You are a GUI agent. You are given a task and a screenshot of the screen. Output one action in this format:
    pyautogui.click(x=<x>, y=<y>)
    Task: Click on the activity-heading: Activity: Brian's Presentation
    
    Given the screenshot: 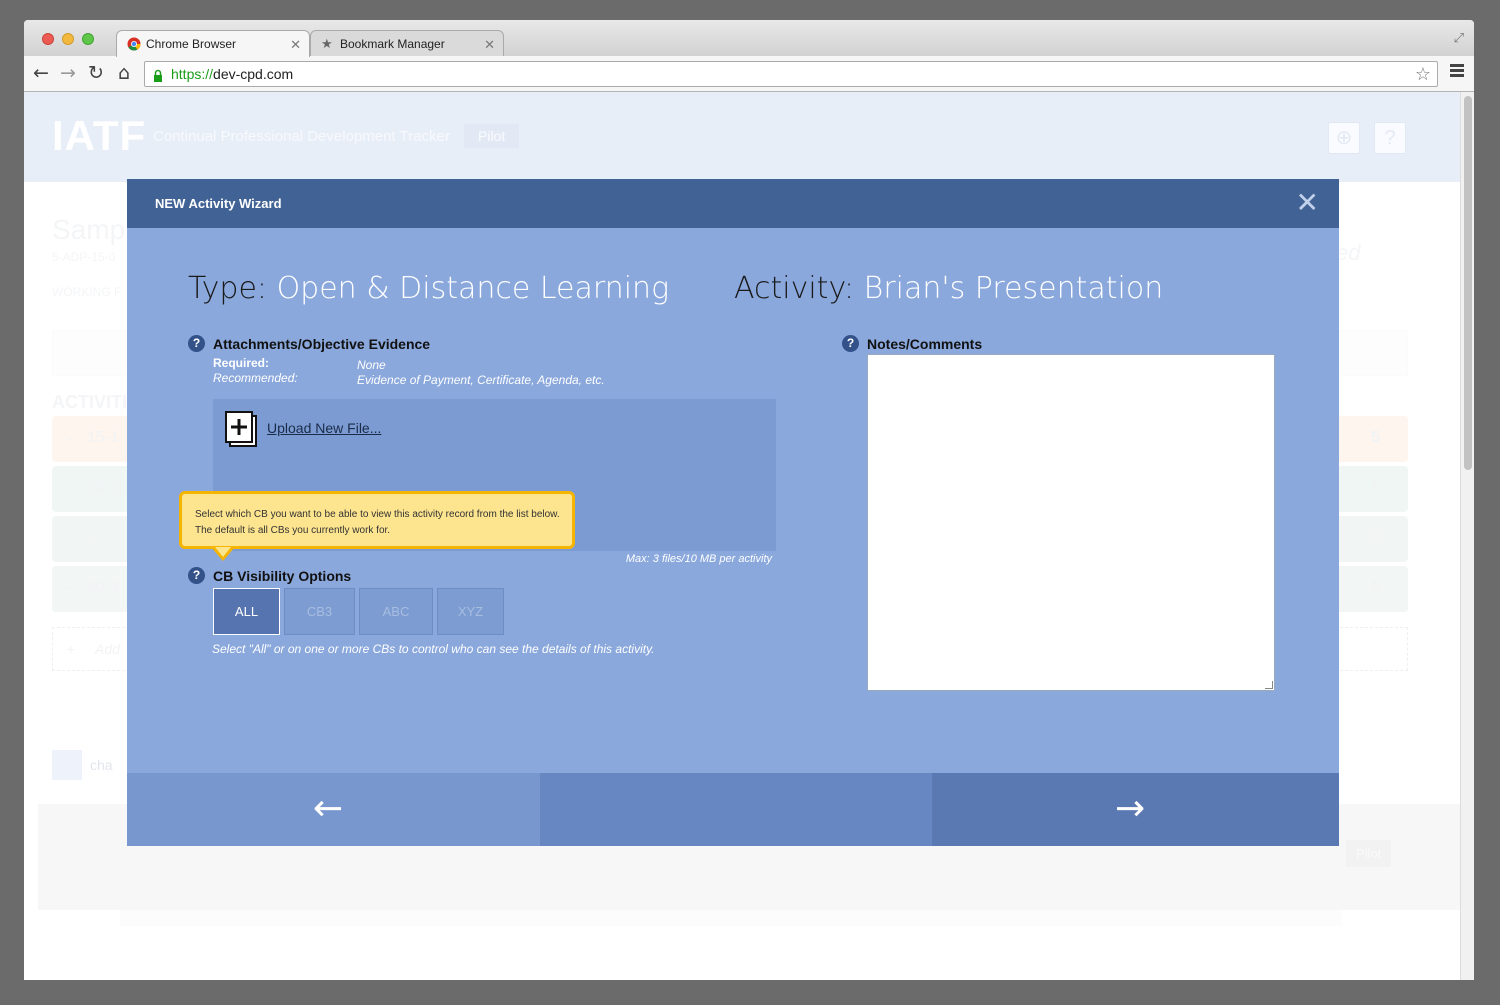 What is the action you would take?
    pyautogui.click(x=948, y=288)
    